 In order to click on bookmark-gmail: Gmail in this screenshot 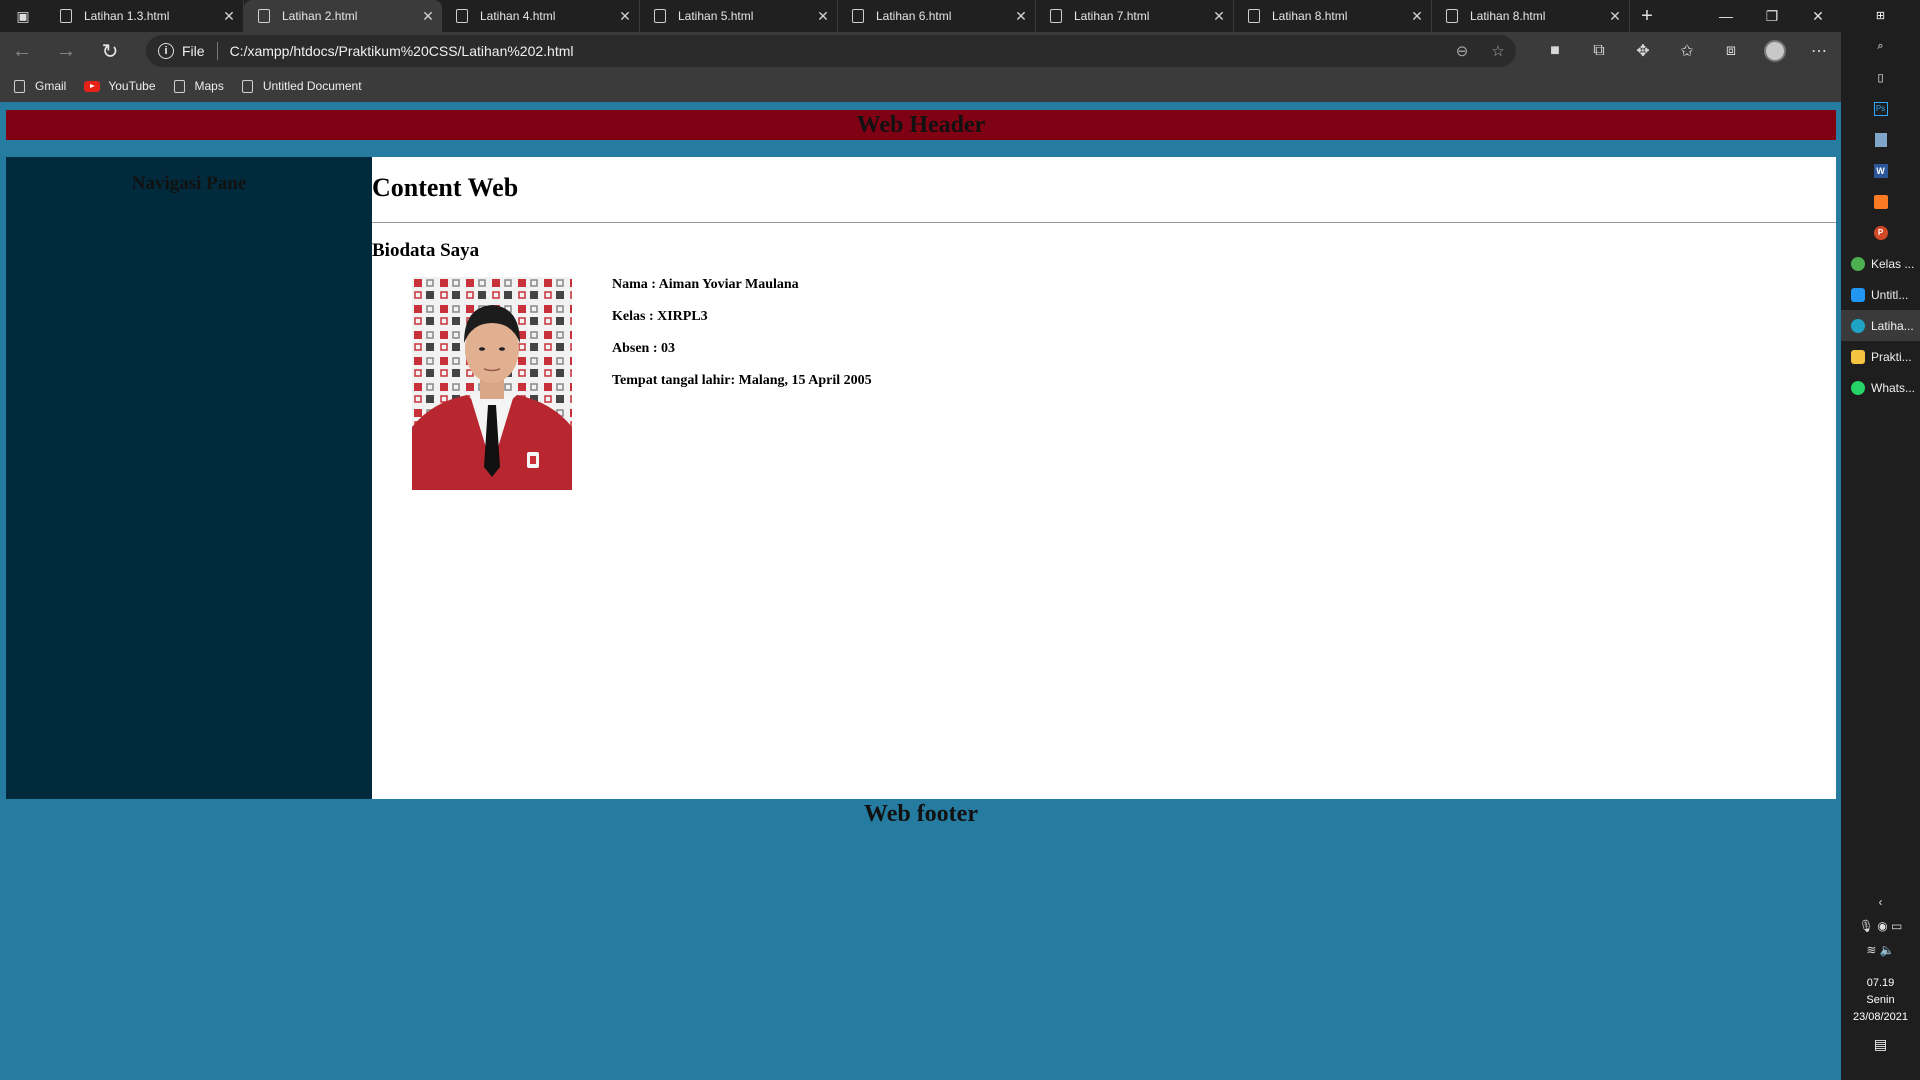, I will do `click(40, 86)`.